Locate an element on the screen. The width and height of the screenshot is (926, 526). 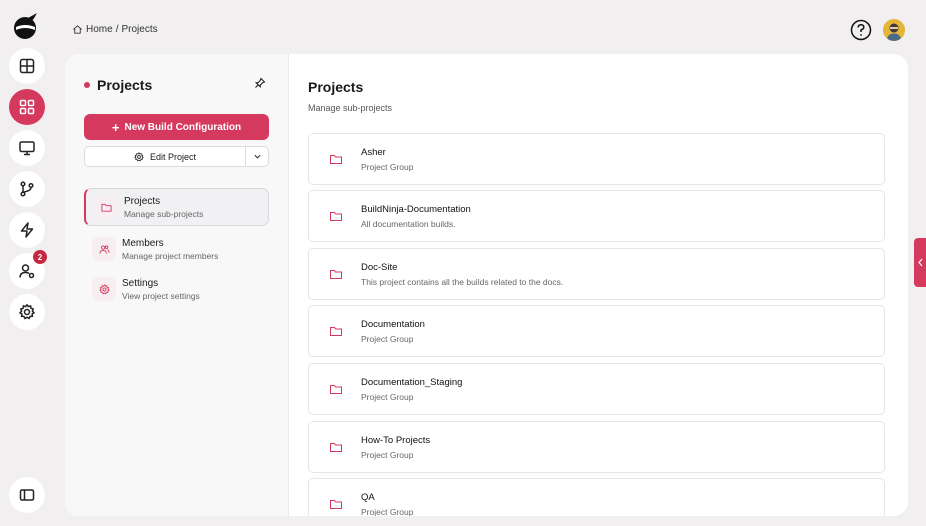
project-name: BuildNinja-Documentation is located at coordinates (416, 209).